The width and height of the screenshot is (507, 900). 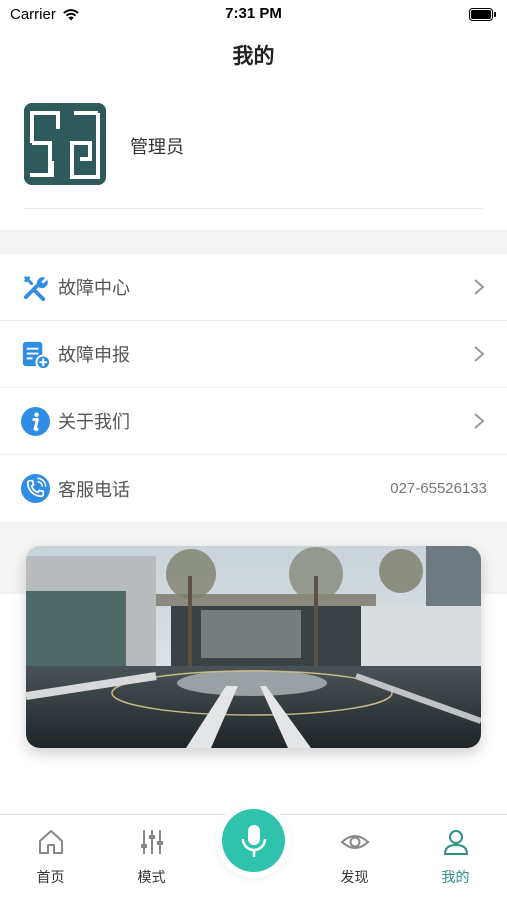 I want to click on section-separator, so click(x=253, y=242).